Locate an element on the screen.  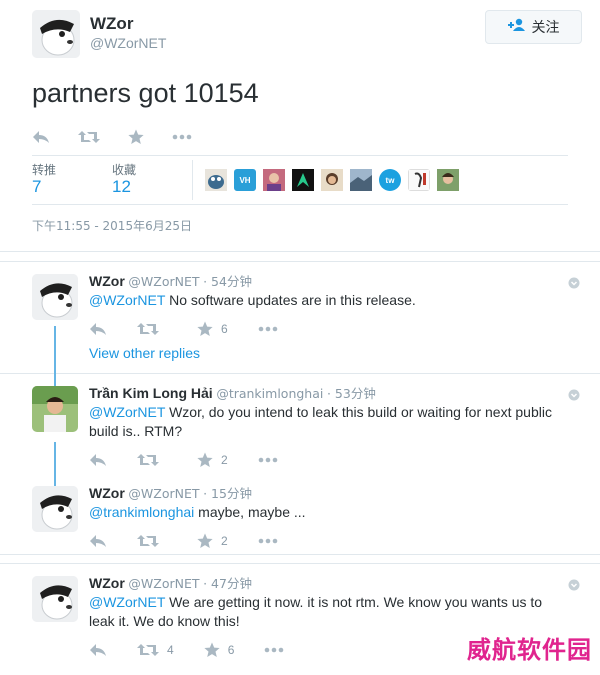
favoriter-avatar-vh: VH is located at coordinates (245, 180).